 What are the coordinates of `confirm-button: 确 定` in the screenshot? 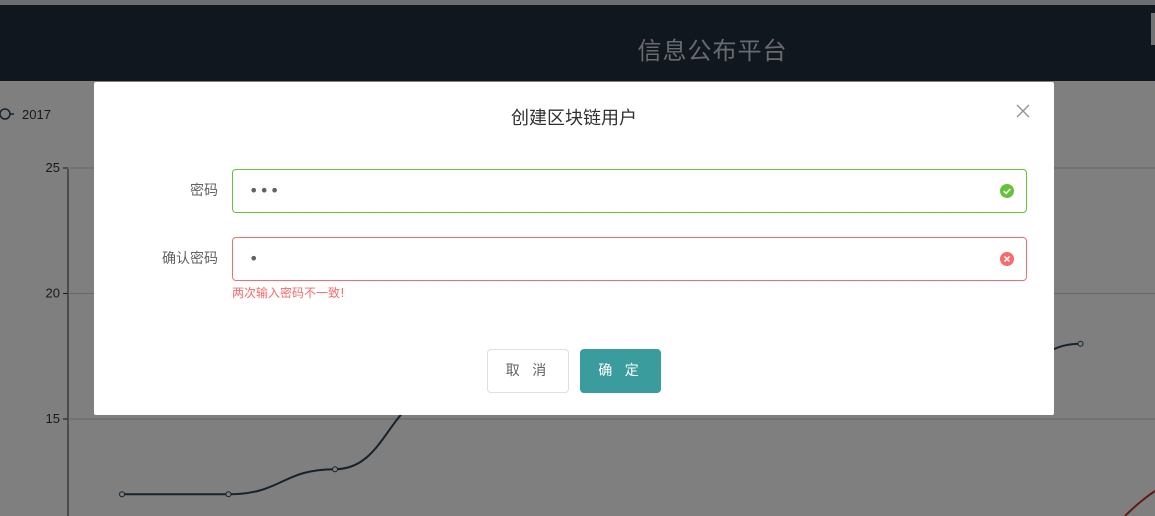 It's located at (620, 371).